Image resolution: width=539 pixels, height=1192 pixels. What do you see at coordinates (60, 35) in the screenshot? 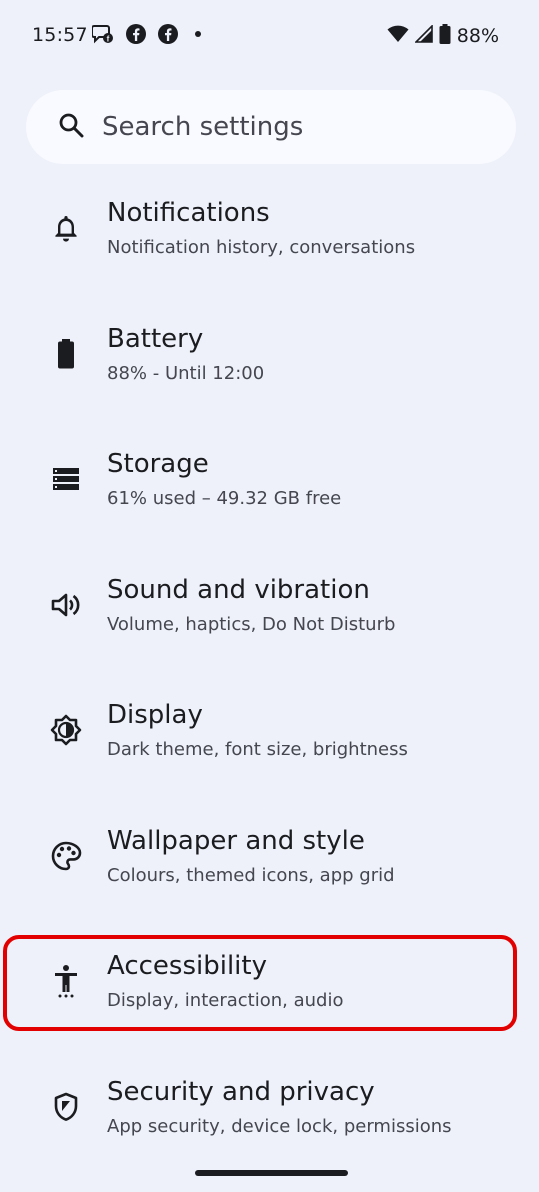
I see `status-time: 15:57` at bounding box center [60, 35].